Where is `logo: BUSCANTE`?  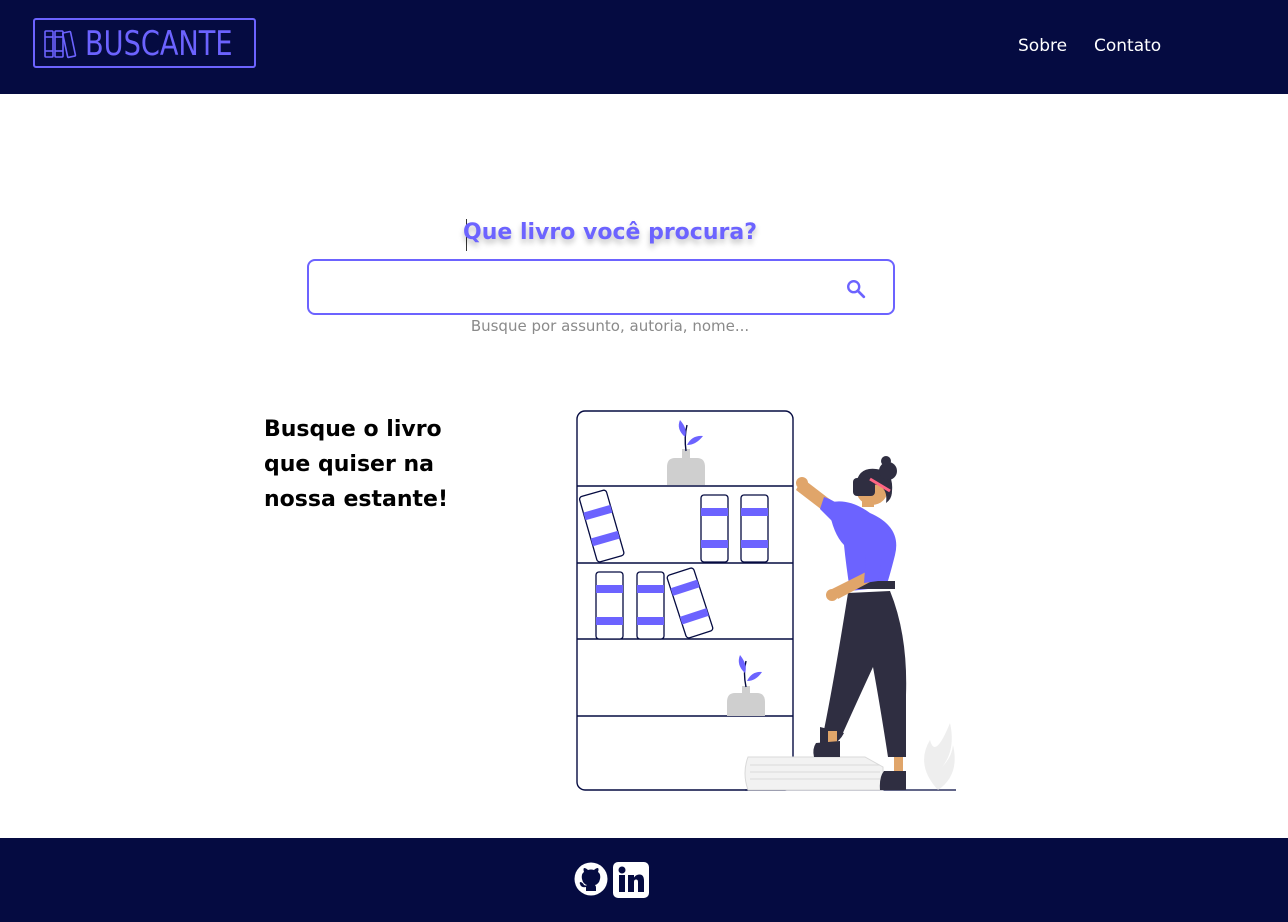 logo: BUSCANTE is located at coordinates (144, 43).